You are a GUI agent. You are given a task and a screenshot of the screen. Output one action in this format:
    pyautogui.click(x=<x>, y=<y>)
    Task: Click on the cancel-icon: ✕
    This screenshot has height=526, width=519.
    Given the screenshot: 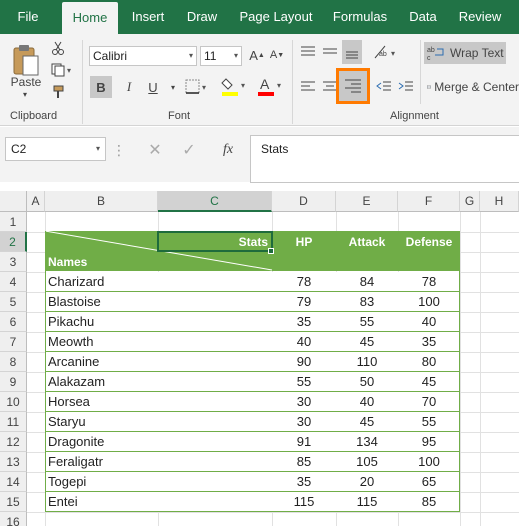 What is the action you would take?
    pyautogui.click(x=155, y=150)
    